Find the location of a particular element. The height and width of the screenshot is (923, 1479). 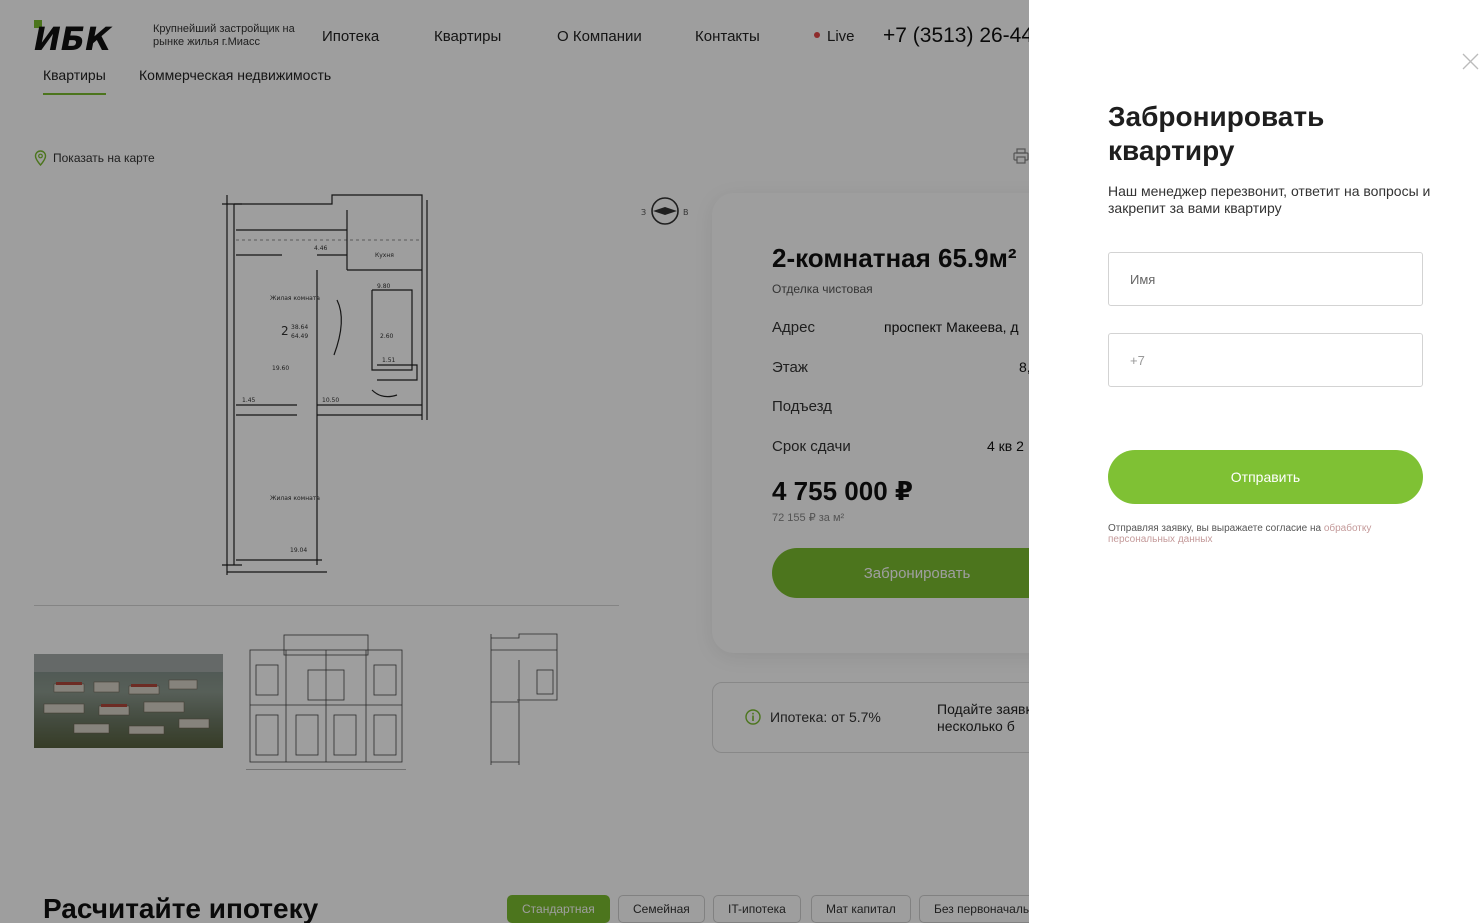

booking-title: Забронировать квартиру is located at coordinates (1216, 133).